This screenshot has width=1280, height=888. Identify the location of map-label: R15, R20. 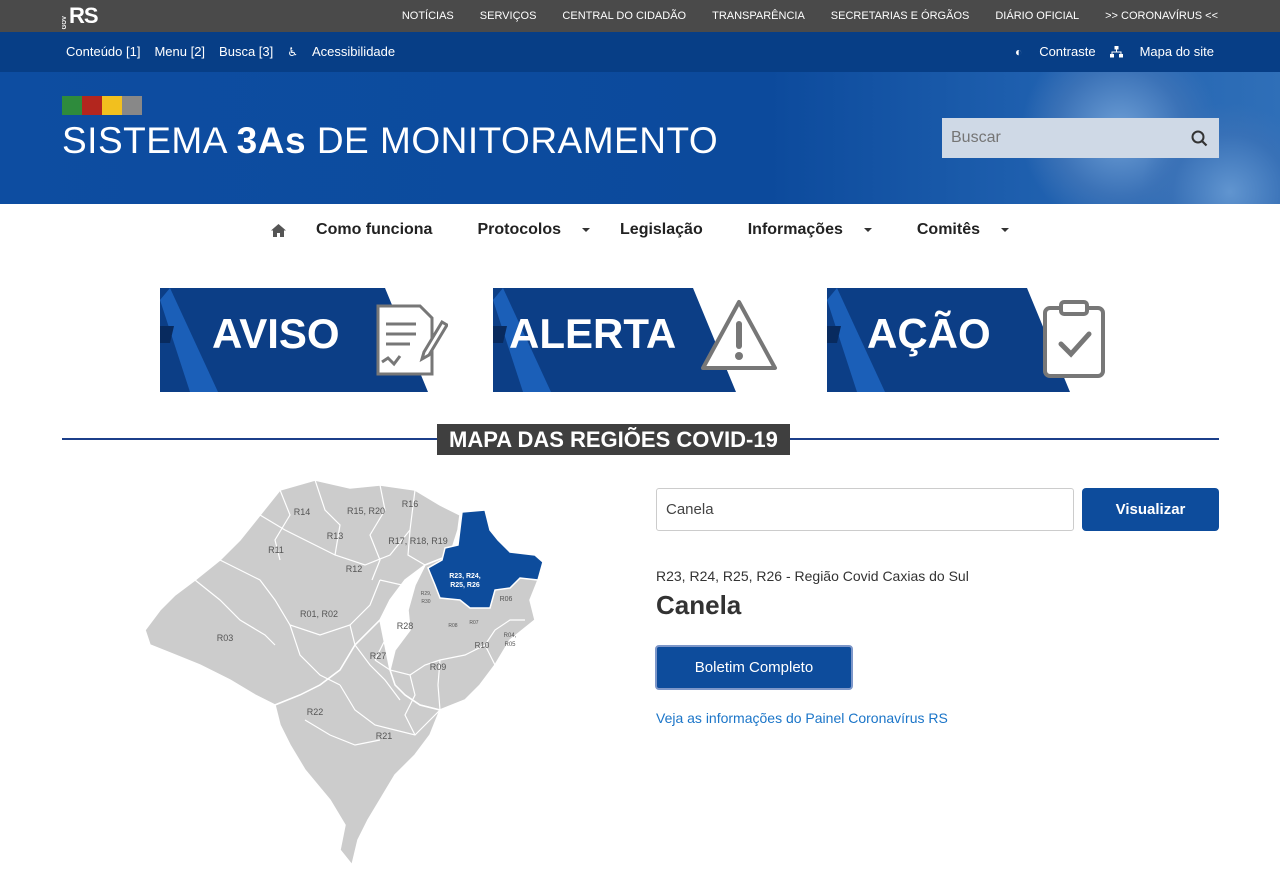
(366, 511).